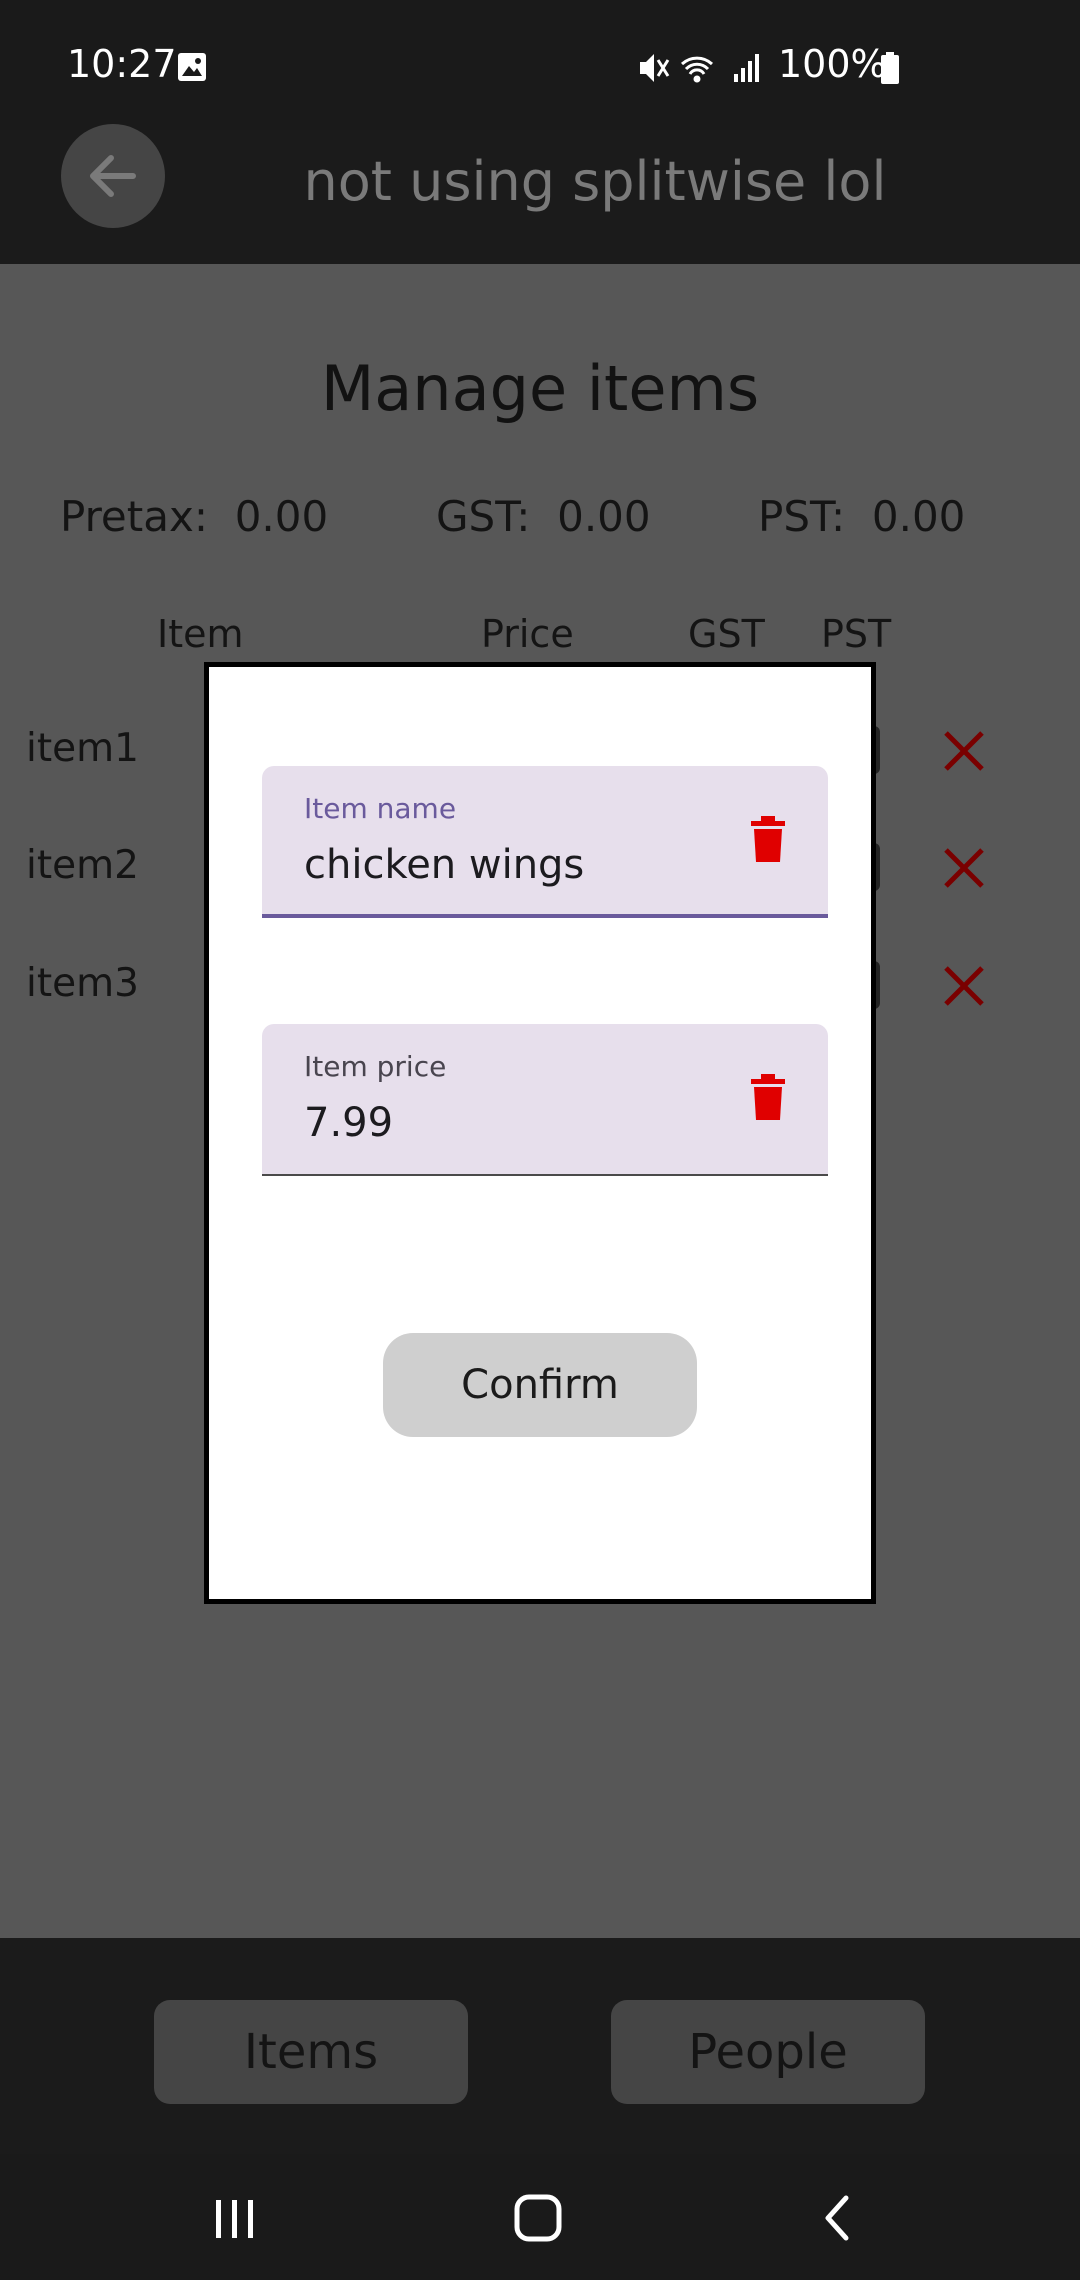 The height and width of the screenshot is (2280, 1080). I want to click on image-icon, so click(192, 67).